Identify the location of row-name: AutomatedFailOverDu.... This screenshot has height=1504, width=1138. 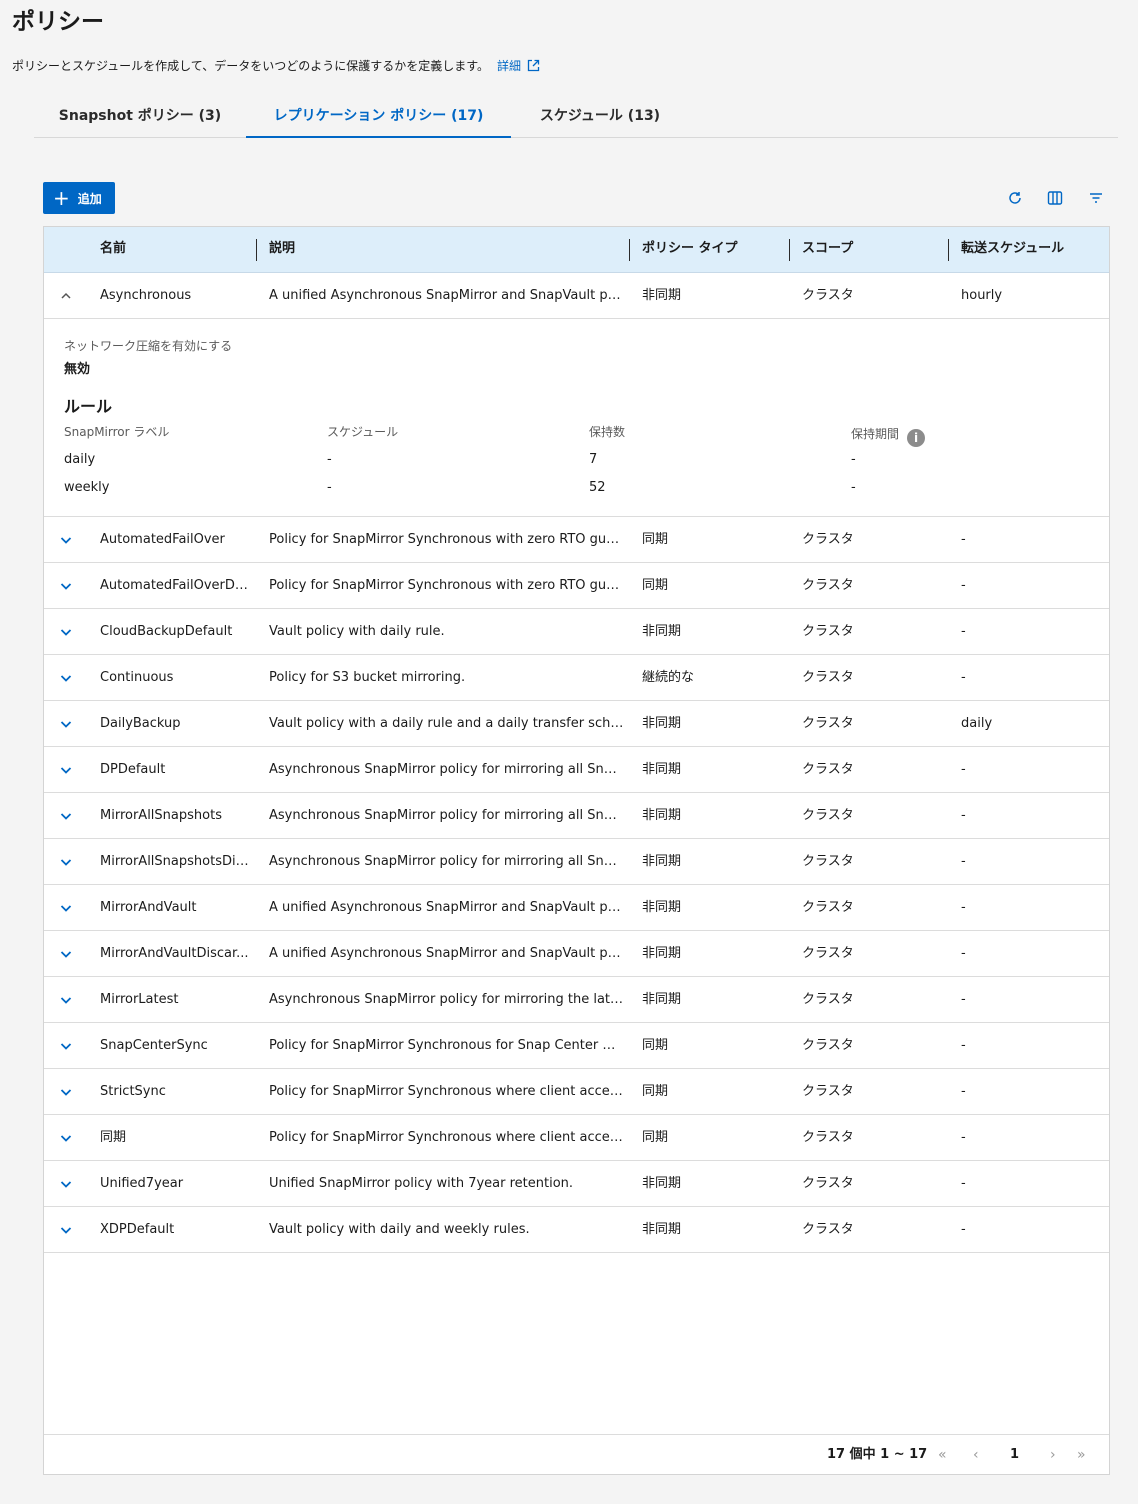
(175, 585).